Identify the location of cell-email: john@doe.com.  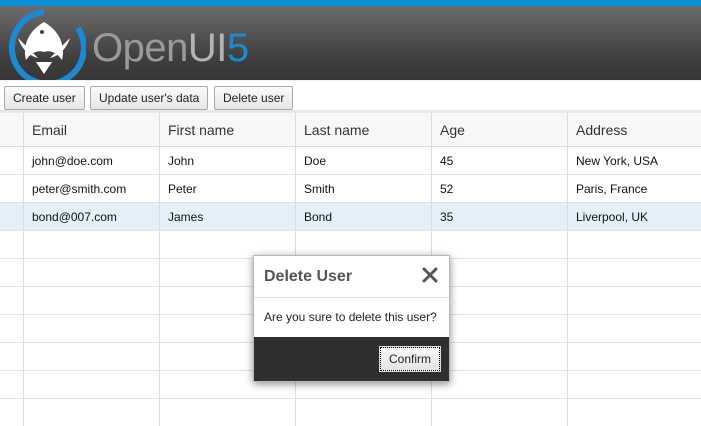
(72, 161).